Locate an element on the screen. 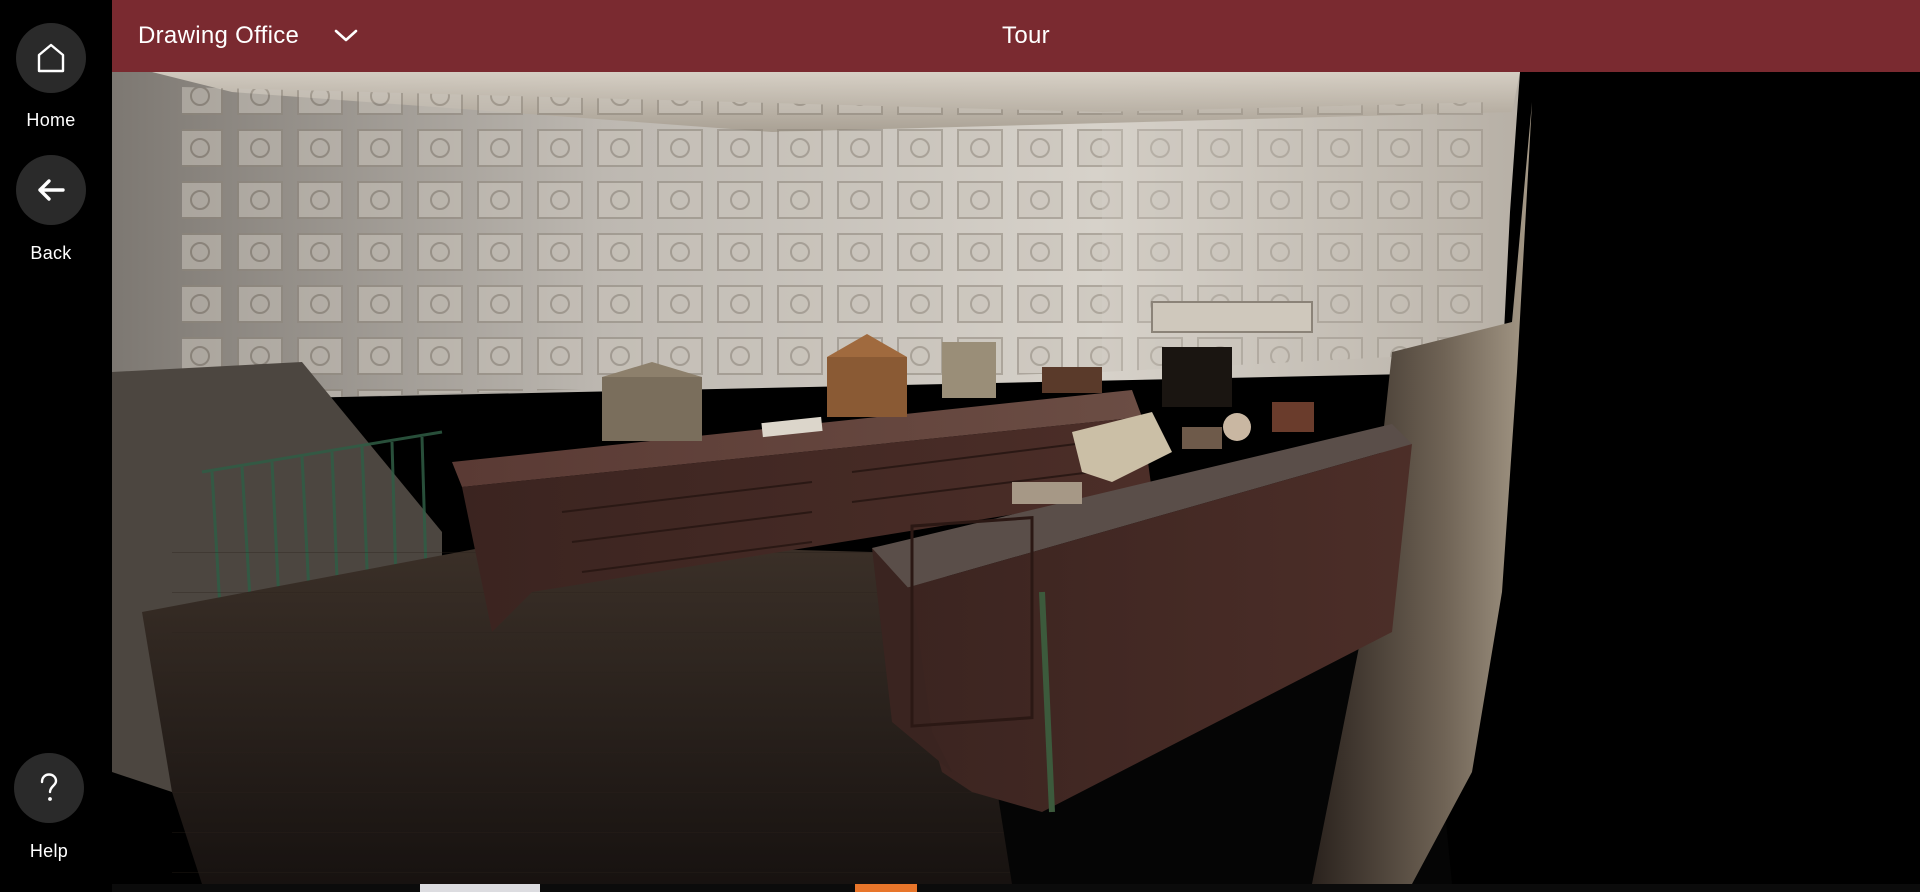 This screenshot has width=1920, height=892. top-bar: Tour Drawing Office is located at coordinates (1016, 36).